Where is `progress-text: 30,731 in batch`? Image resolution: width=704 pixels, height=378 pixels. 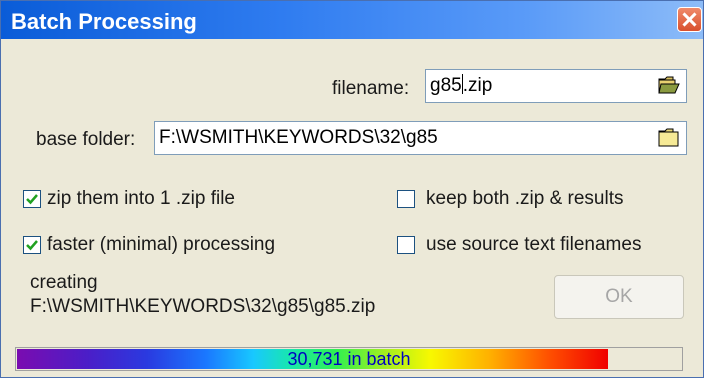
progress-text: 30,731 in batch is located at coordinates (349, 359).